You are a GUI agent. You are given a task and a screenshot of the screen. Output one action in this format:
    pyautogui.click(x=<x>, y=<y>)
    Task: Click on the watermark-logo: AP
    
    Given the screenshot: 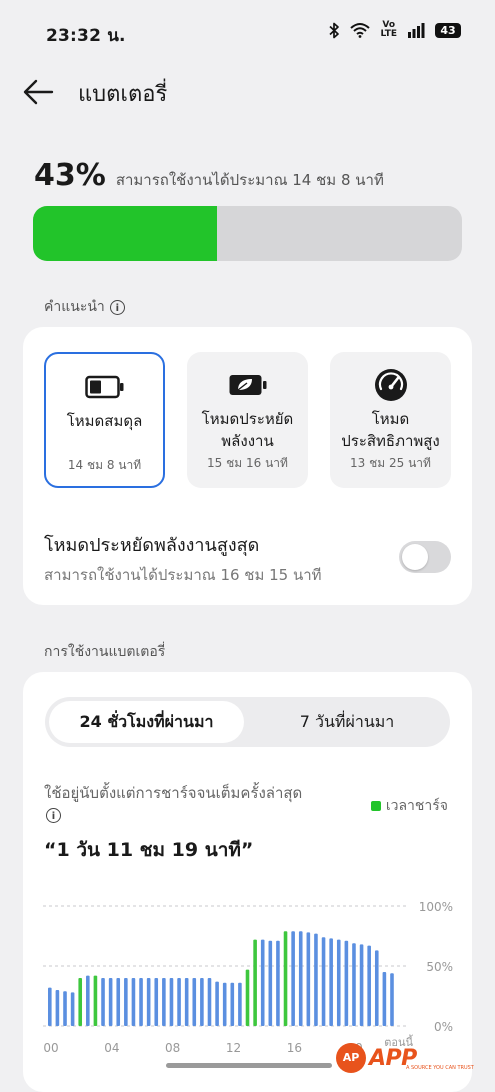 What is the action you would take?
    pyautogui.click(x=351, y=1058)
    